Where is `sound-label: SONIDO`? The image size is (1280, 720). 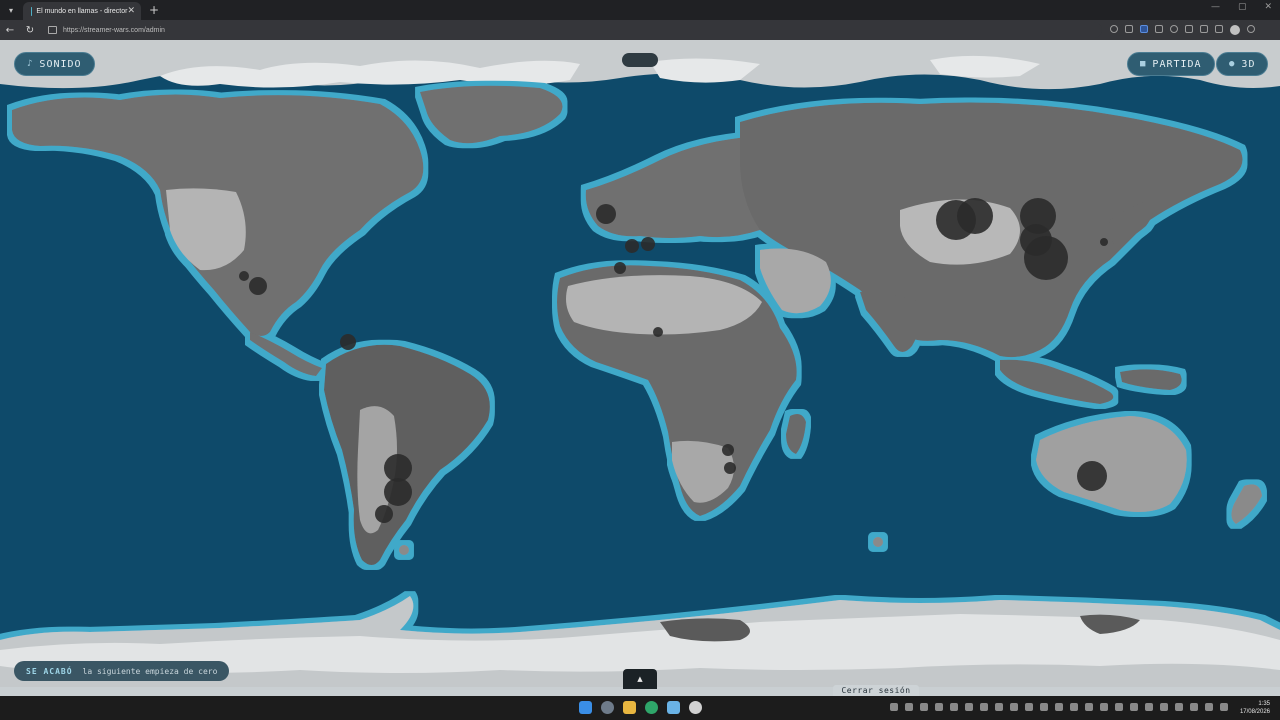 sound-label: SONIDO is located at coordinates (60, 64).